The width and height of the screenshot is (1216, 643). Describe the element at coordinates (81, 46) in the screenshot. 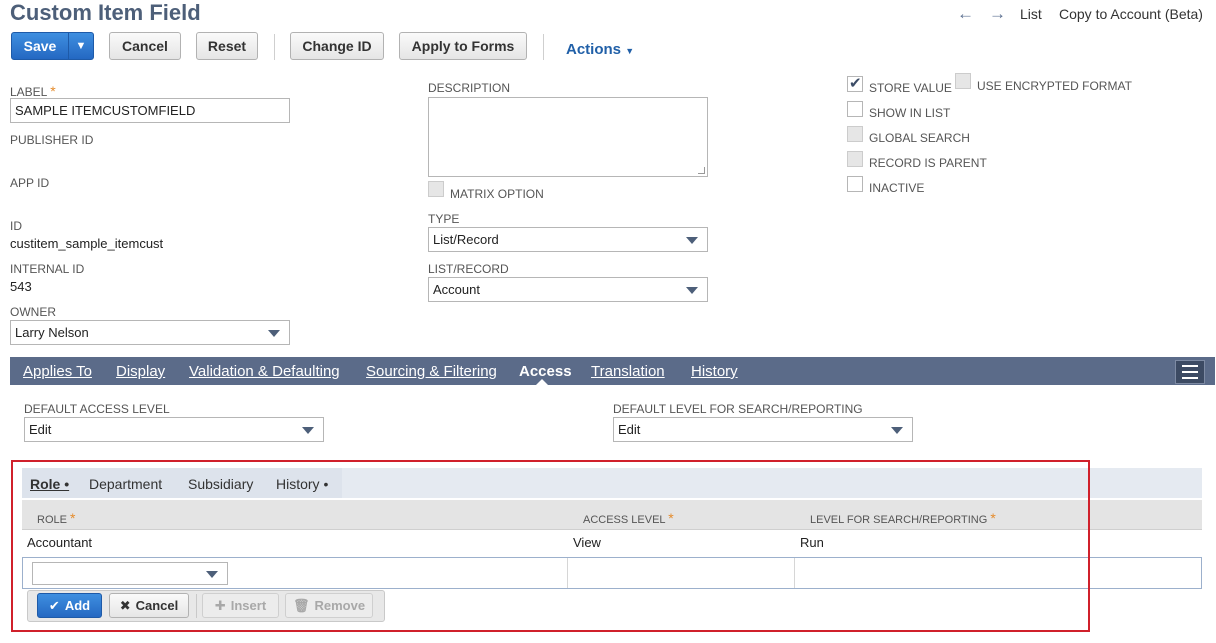

I see `save-dropdown-icon: ▼` at that location.